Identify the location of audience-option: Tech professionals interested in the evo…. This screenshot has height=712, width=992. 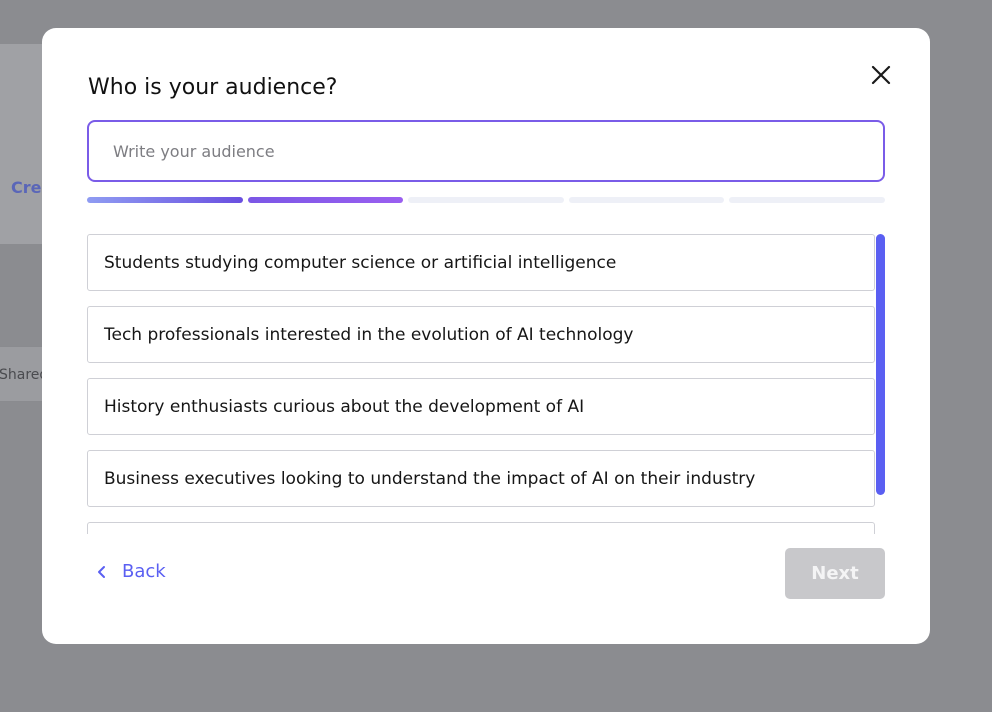
(481, 334).